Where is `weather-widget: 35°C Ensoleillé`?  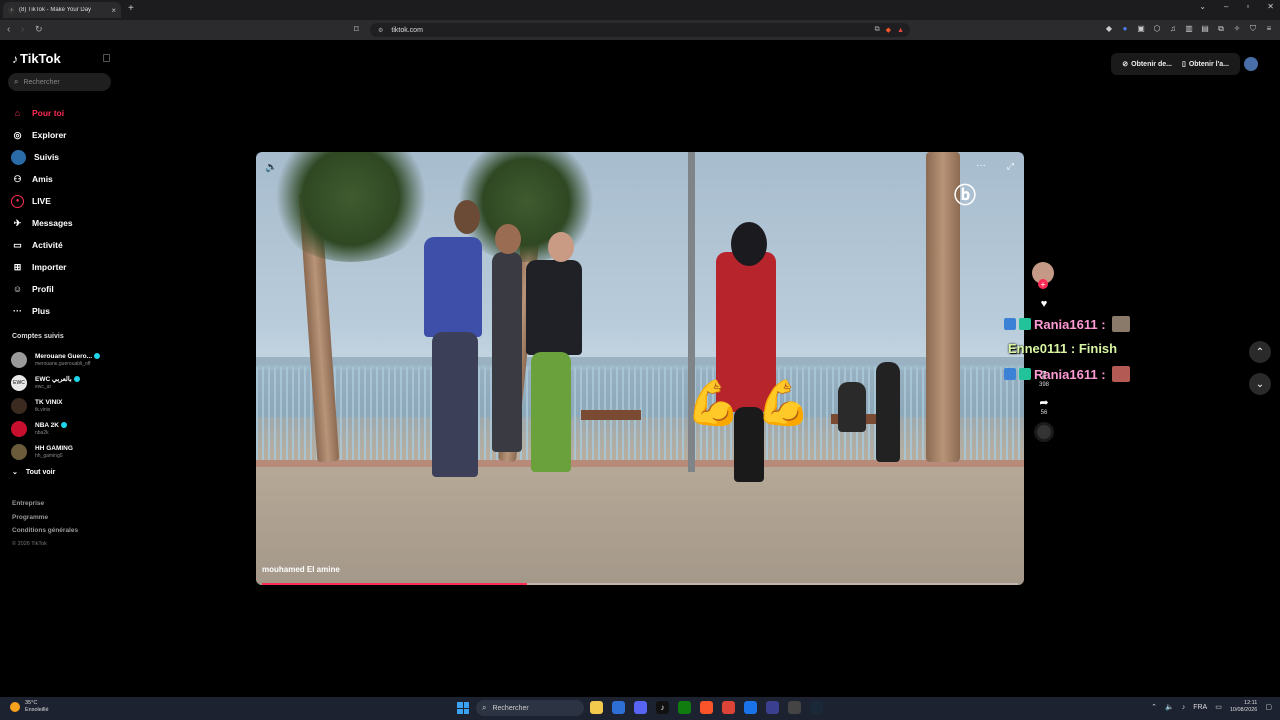
weather-widget: 35°C Ensoleillé is located at coordinates (29, 707).